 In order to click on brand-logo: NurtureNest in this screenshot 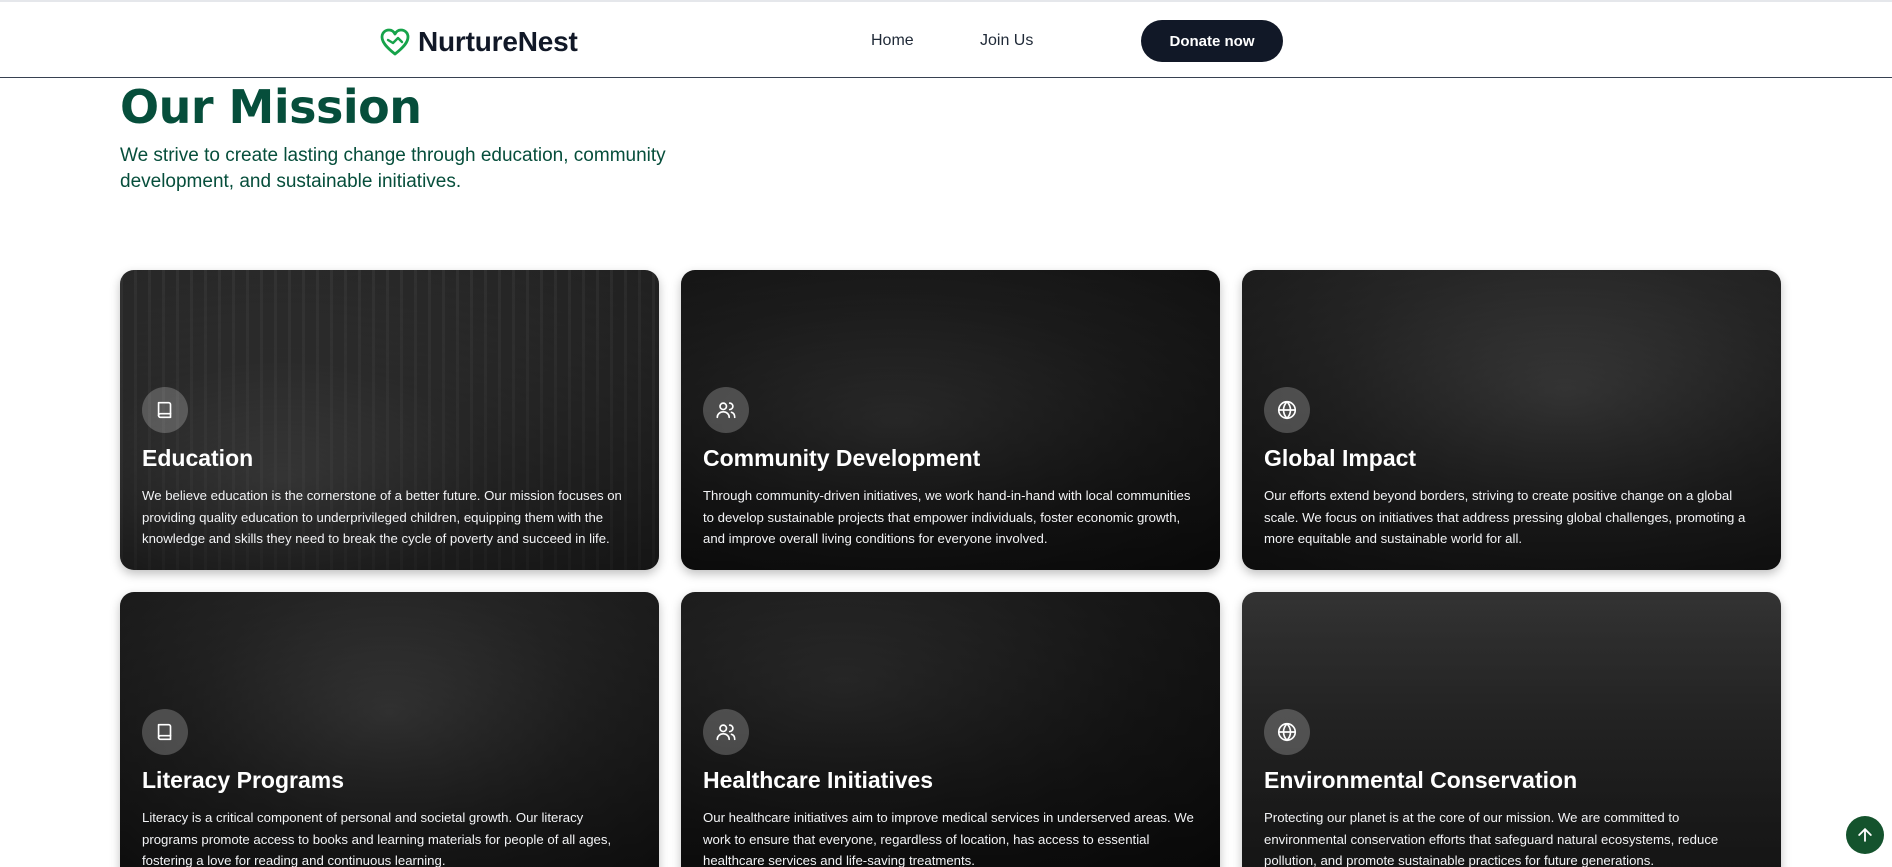, I will do `click(479, 42)`.